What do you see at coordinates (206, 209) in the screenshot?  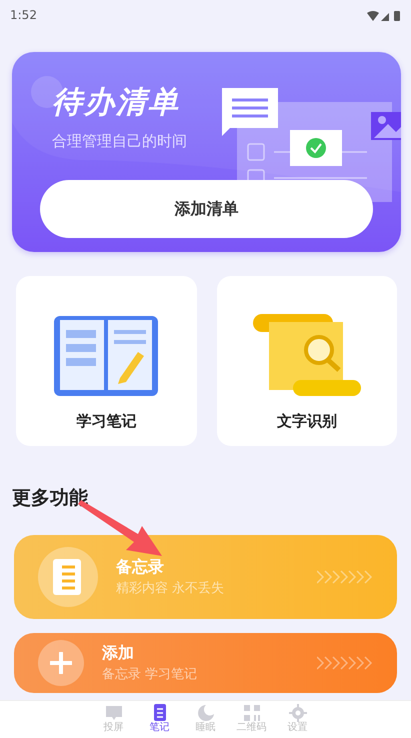 I see `add-list-button: 添加清单` at bounding box center [206, 209].